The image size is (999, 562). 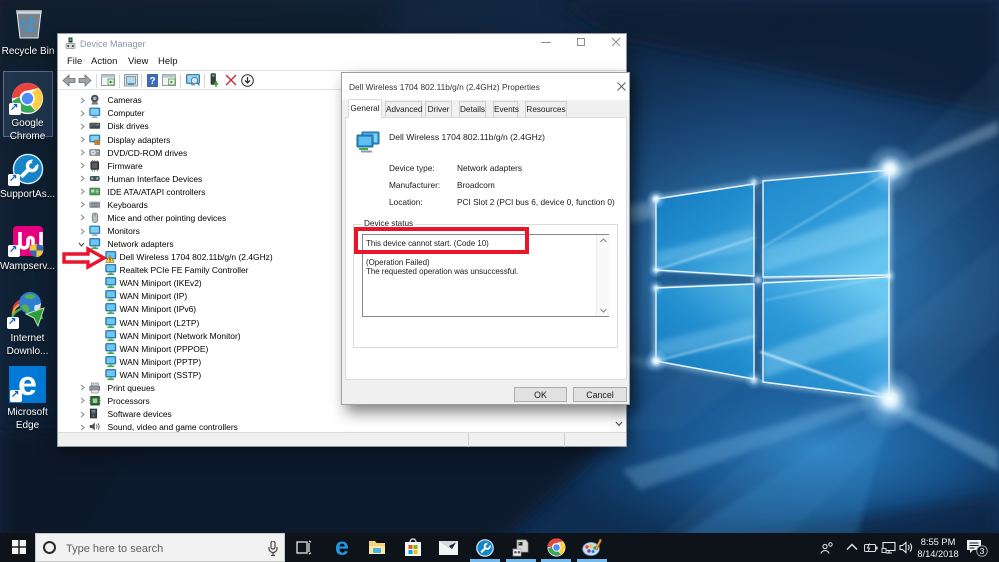 What do you see at coordinates (114, 549) in the screenshot?
I see `svg-text: Type here to search` at bounding box center [114, 549].